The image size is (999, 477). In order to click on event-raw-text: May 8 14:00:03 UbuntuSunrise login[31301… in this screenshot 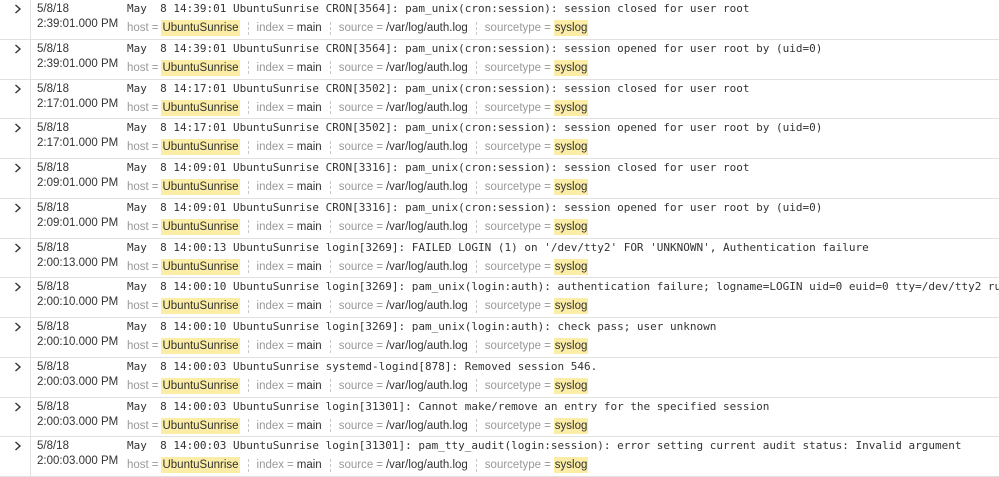, I will do `click(563, 406)`.